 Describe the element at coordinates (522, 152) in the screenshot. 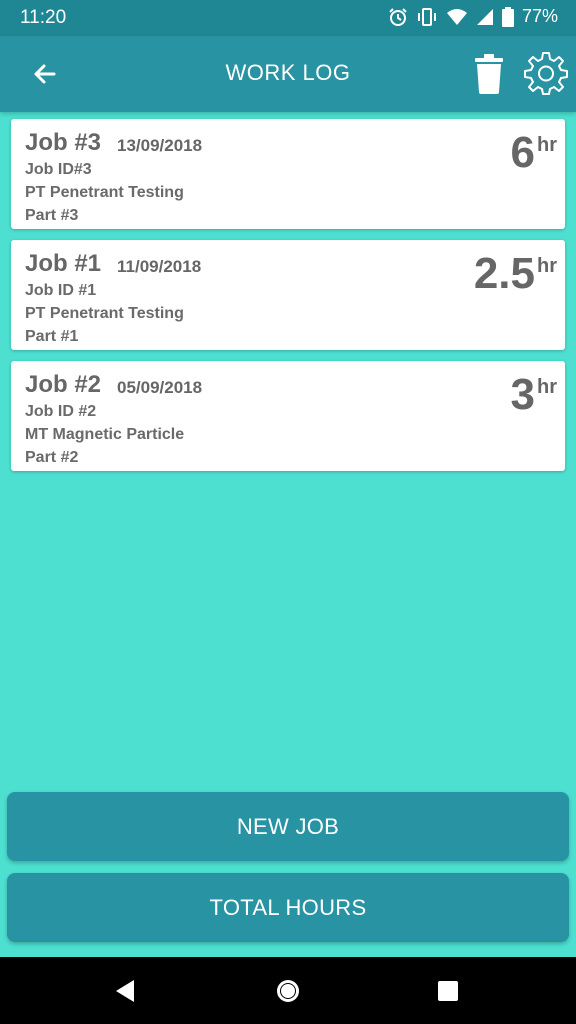

I see `hours-value: 6` at that location.